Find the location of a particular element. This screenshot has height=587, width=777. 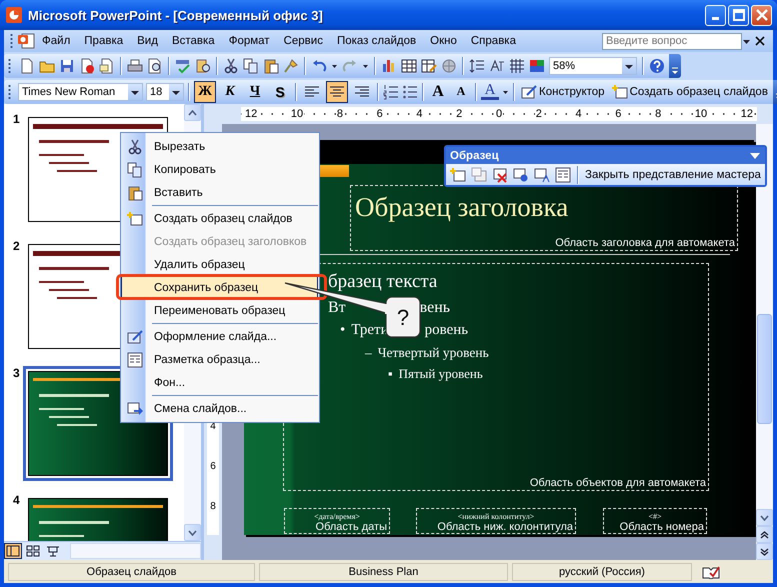

scroll-up-icon is located at coordinates (192, 113).